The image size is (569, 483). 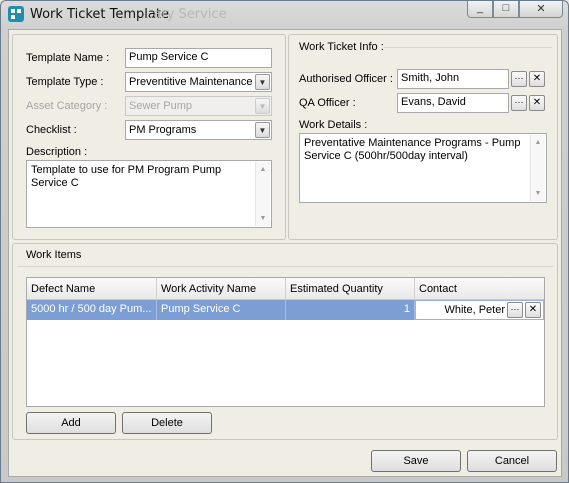 I want to click on contact-value: White, Peter, so click(x=474, y=310).